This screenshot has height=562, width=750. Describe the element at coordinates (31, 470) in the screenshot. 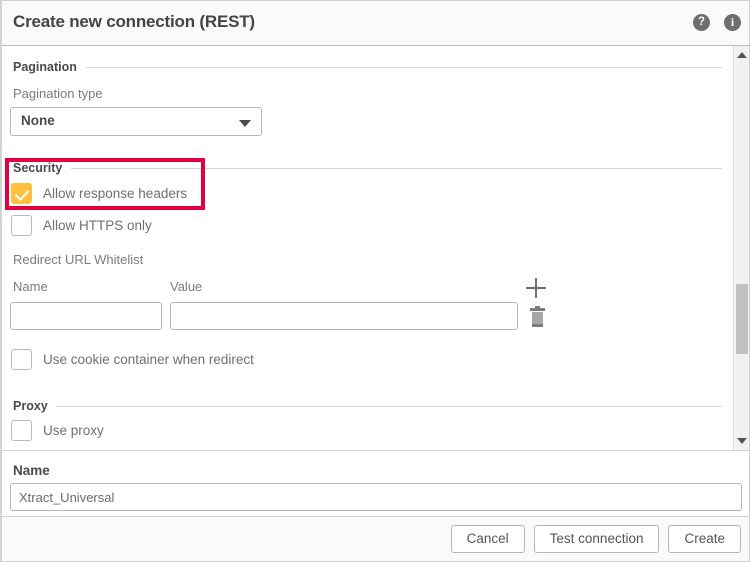

I see `connection-name-label: Name` at that location.